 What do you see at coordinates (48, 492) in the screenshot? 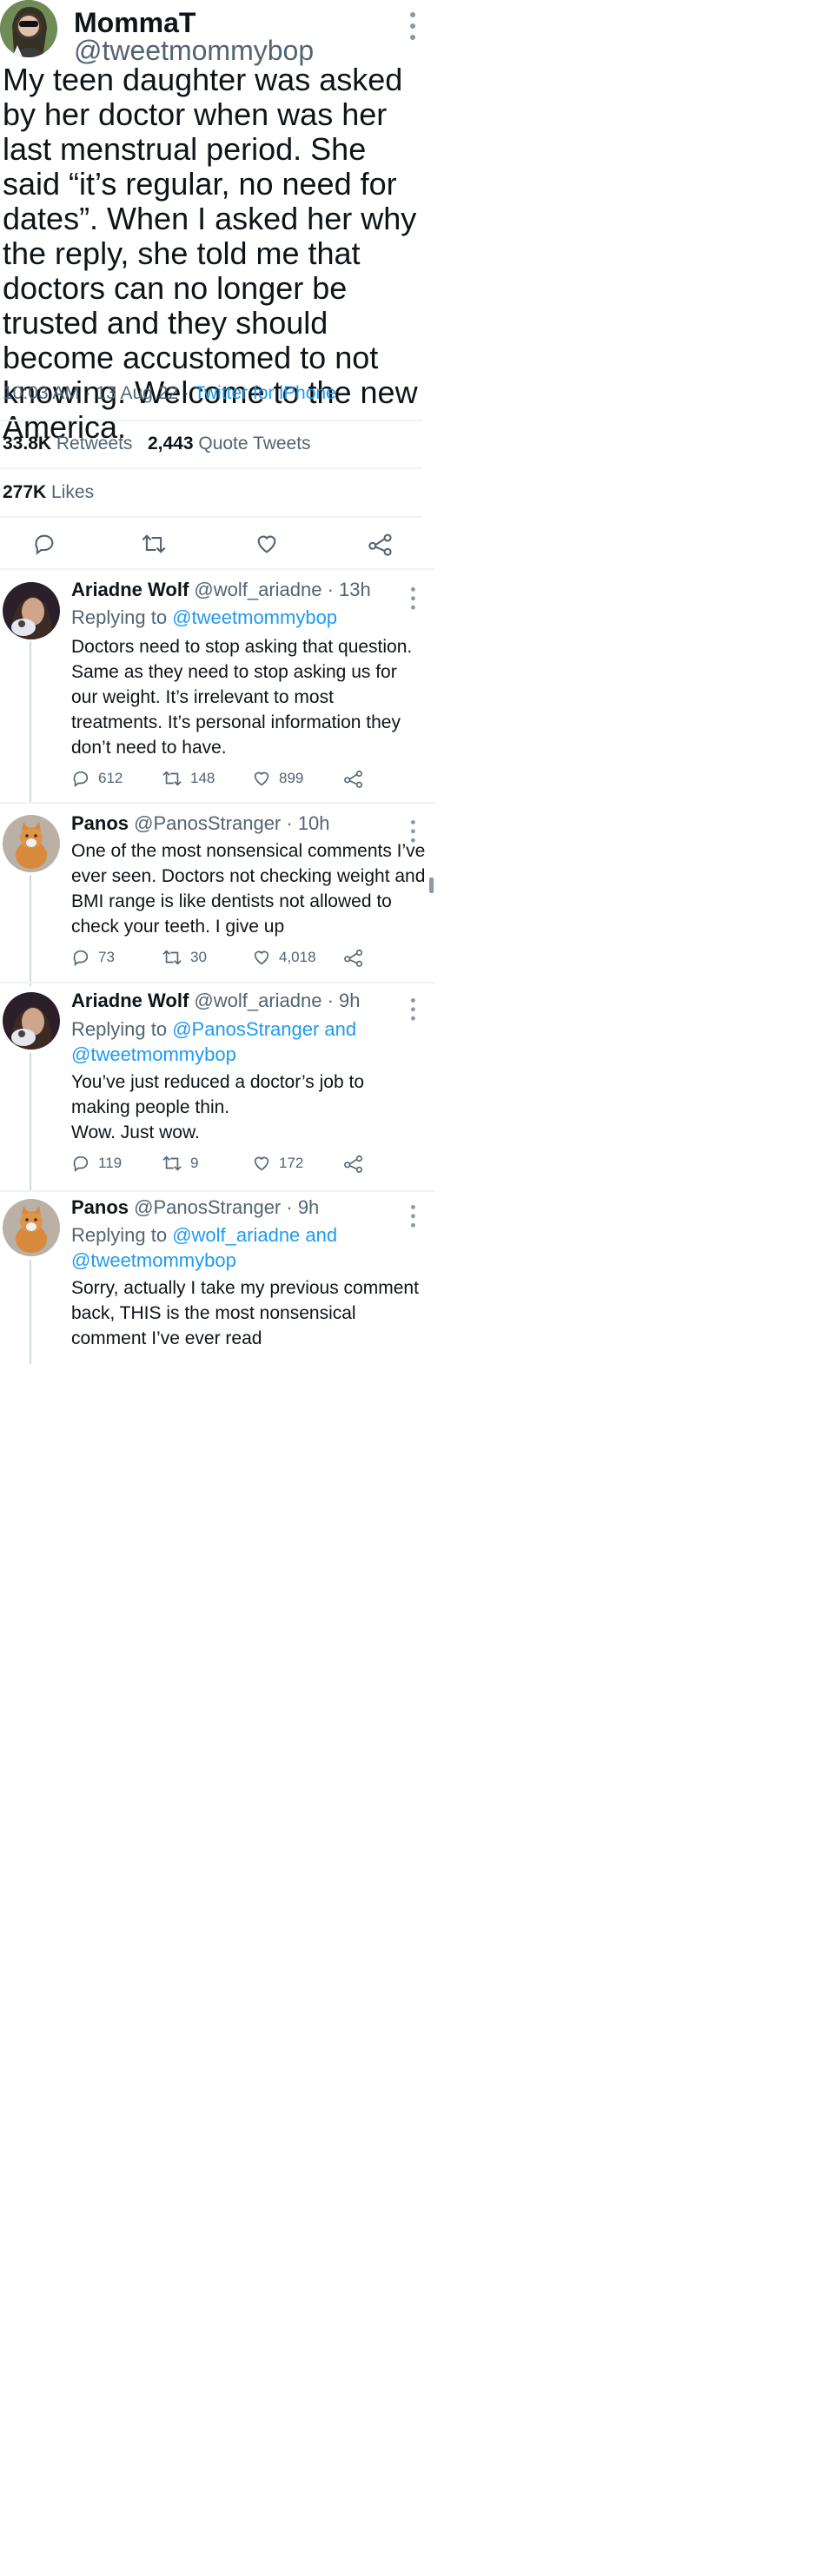
I see `likes-stat: 277K Likes` at bounding box center [48, 492].